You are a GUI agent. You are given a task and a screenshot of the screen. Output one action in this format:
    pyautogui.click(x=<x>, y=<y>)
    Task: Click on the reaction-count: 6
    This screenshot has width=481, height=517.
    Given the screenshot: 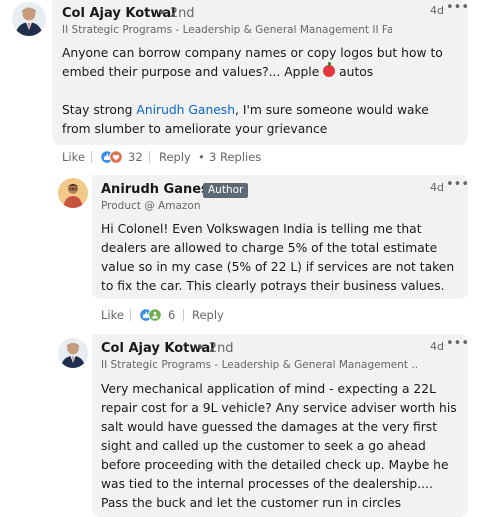 What is the action you would take?
    pyautogui.click(x=171, y=315)
    